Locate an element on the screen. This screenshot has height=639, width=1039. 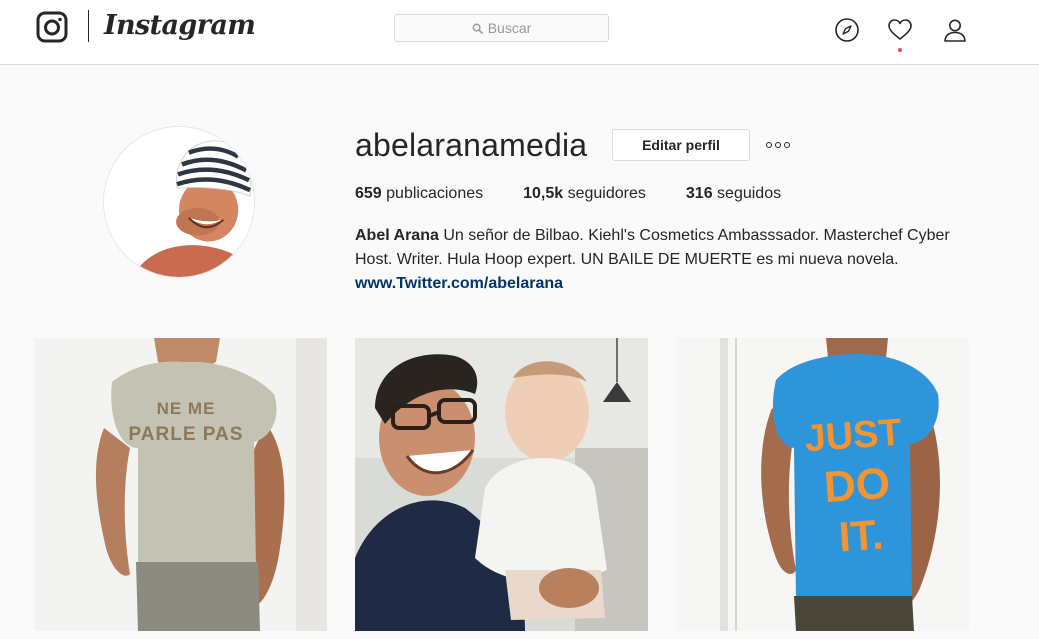
post-photo is located at coordinates (501, 484).